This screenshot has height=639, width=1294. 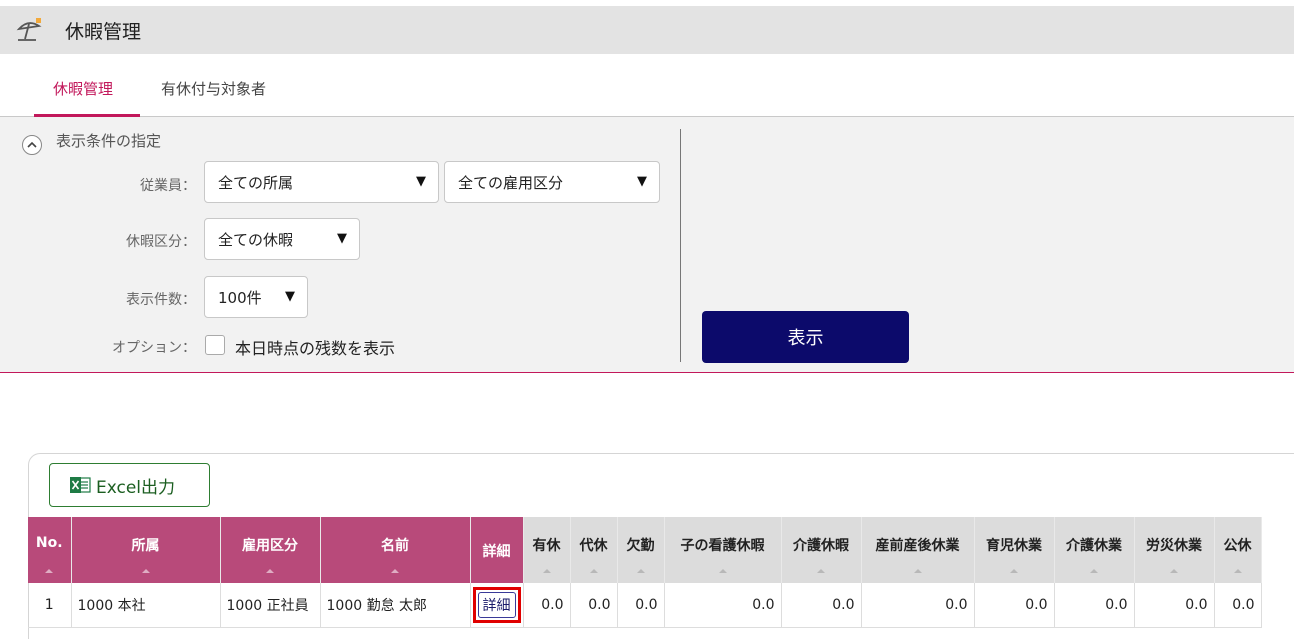 I want to click on leave-type-select: 全ての休暇 ▼, so click(x=282, y=239).